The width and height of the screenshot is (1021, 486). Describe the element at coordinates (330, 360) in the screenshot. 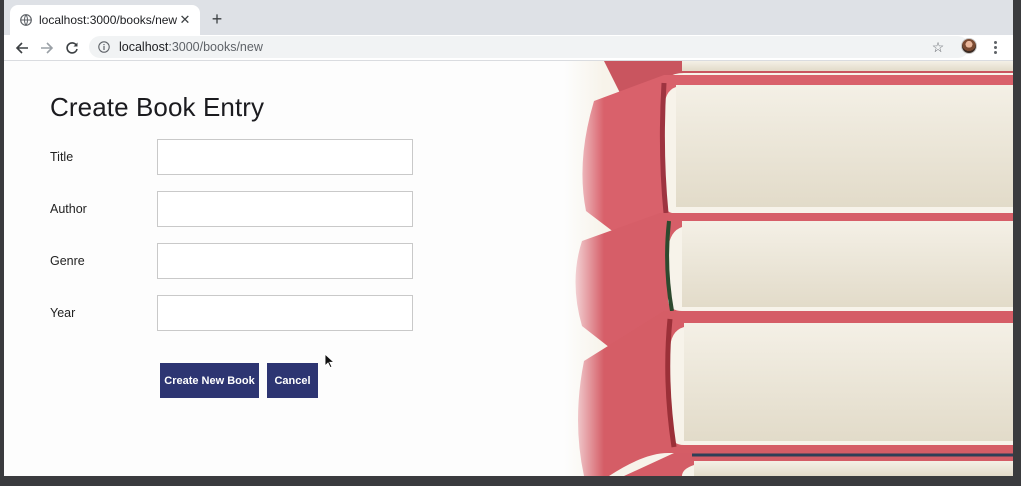

I see `mouse-cursor-icon` at that location.